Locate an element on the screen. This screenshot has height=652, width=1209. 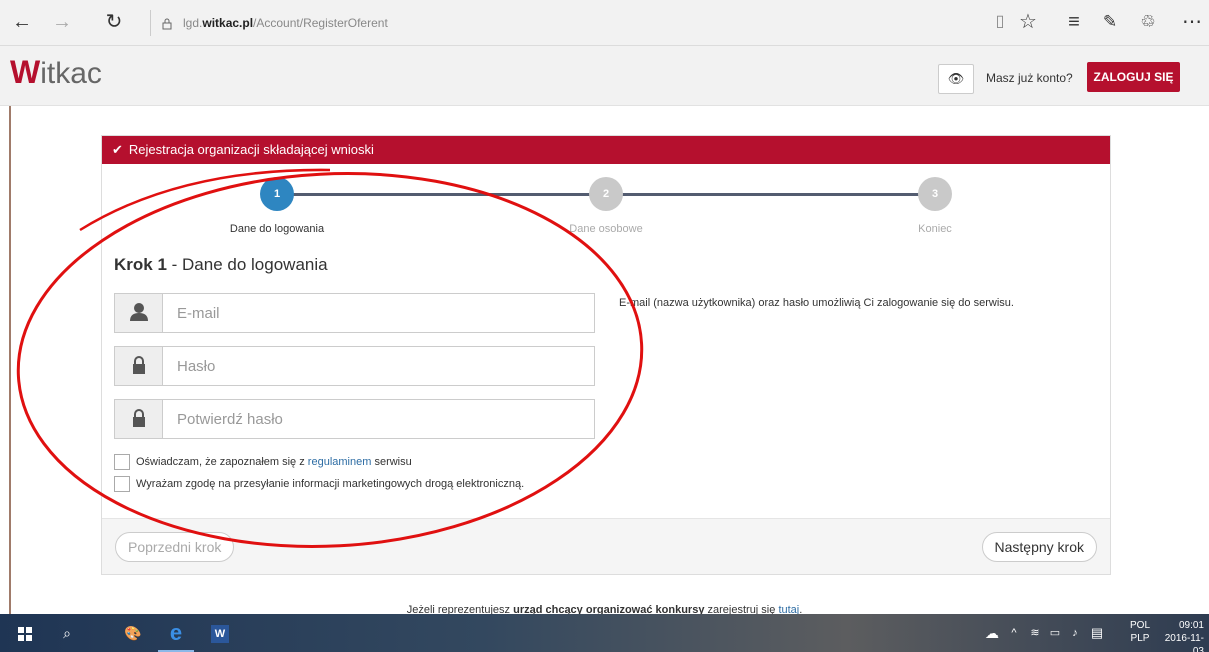
battery-icon: ▭ is located at coordinates (1055, 633).